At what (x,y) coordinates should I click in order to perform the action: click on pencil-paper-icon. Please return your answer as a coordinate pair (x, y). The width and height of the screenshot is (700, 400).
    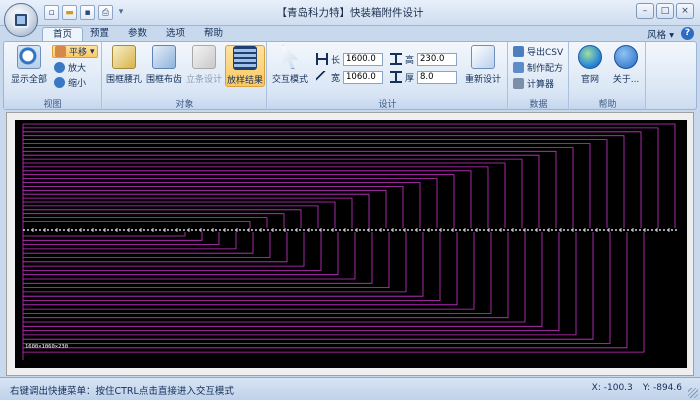
    Looking at the image, I should click on (483, 57).